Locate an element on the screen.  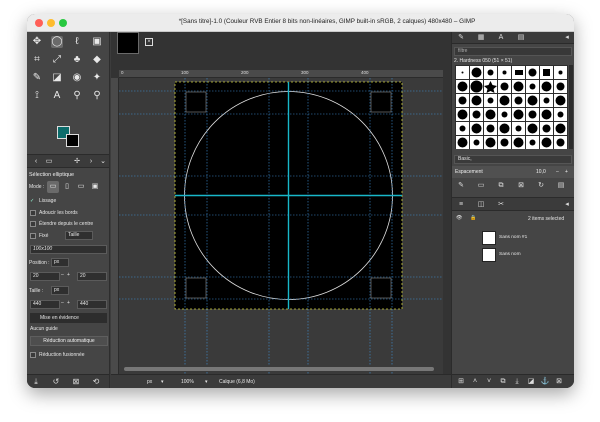
text-tool-icon: A is located at coordinates (57, 96).